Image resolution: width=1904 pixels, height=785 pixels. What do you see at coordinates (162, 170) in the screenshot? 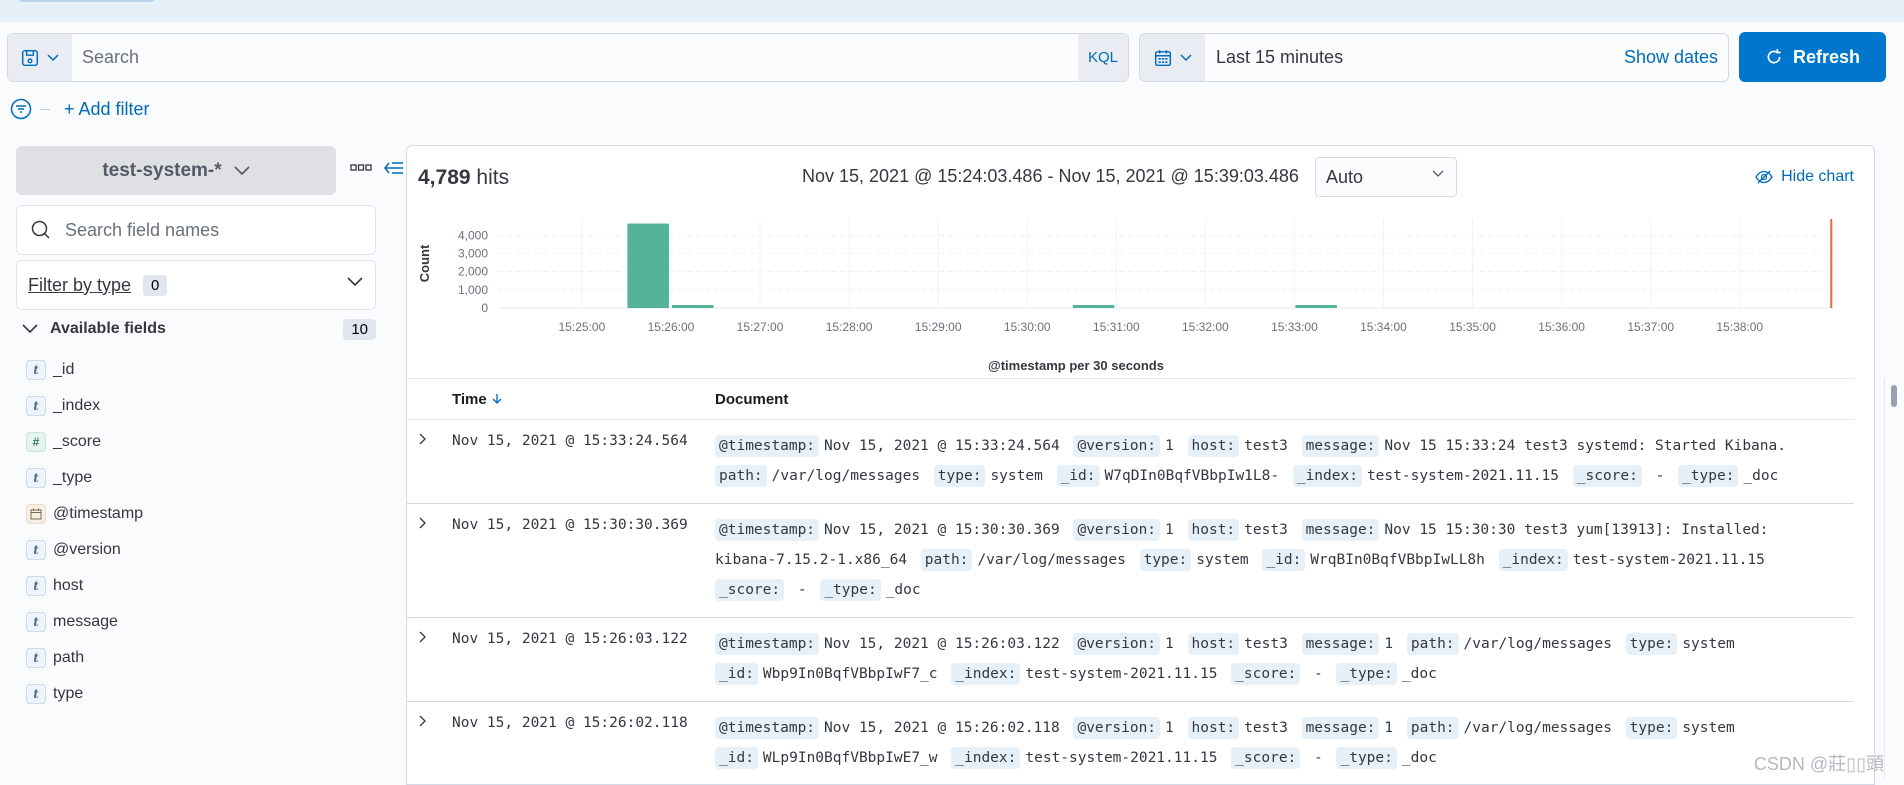
I see `index-pattern-name: test-system-*` at bounding box center [162, 170].